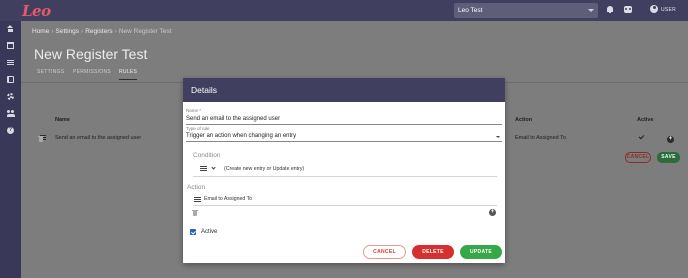 The image size is (688, 278). What do you see at coordinates (98, 138) in the screenshot?
I see `rule-name-cell: Send an email to the assigned user` at bounding box center [98, 138].